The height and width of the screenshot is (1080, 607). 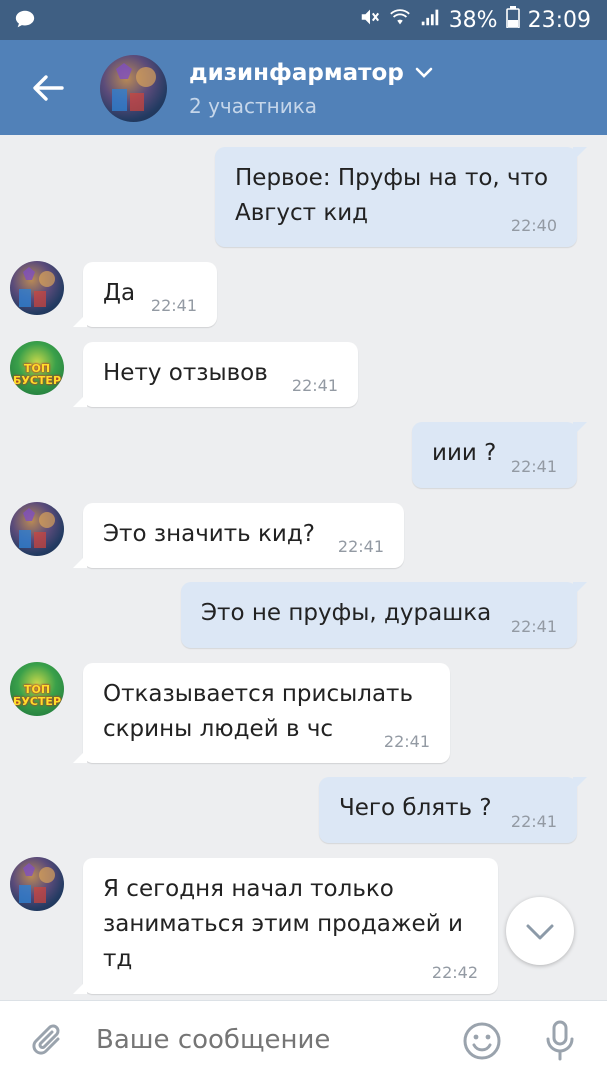 I want to click on message-text: Я сегодня начал только, so click(x=248, y=889).